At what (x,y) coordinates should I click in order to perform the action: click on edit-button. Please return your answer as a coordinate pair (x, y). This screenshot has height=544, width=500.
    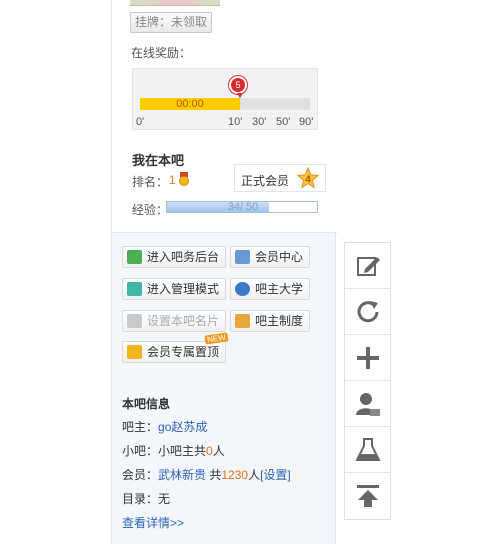
    Looking at the image, I should click on (367, 266).